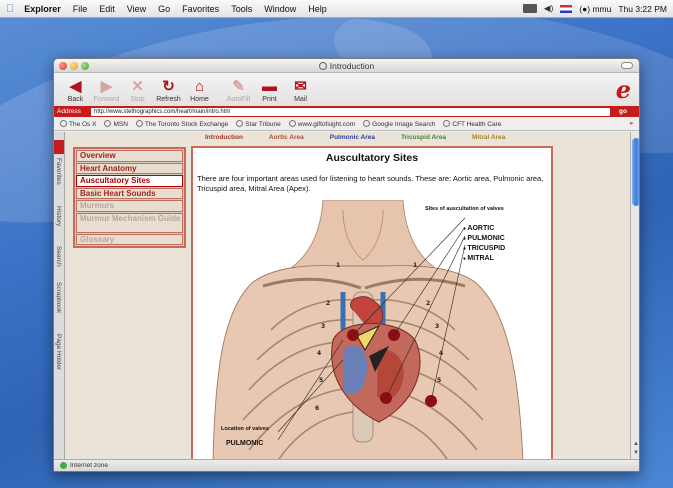 This screenshot has width=673, height=488. What do you see at coordinates (399, 123) in the screenshot?
I see `favorite-link: Google Image Search` at bounding box center [399, 123].